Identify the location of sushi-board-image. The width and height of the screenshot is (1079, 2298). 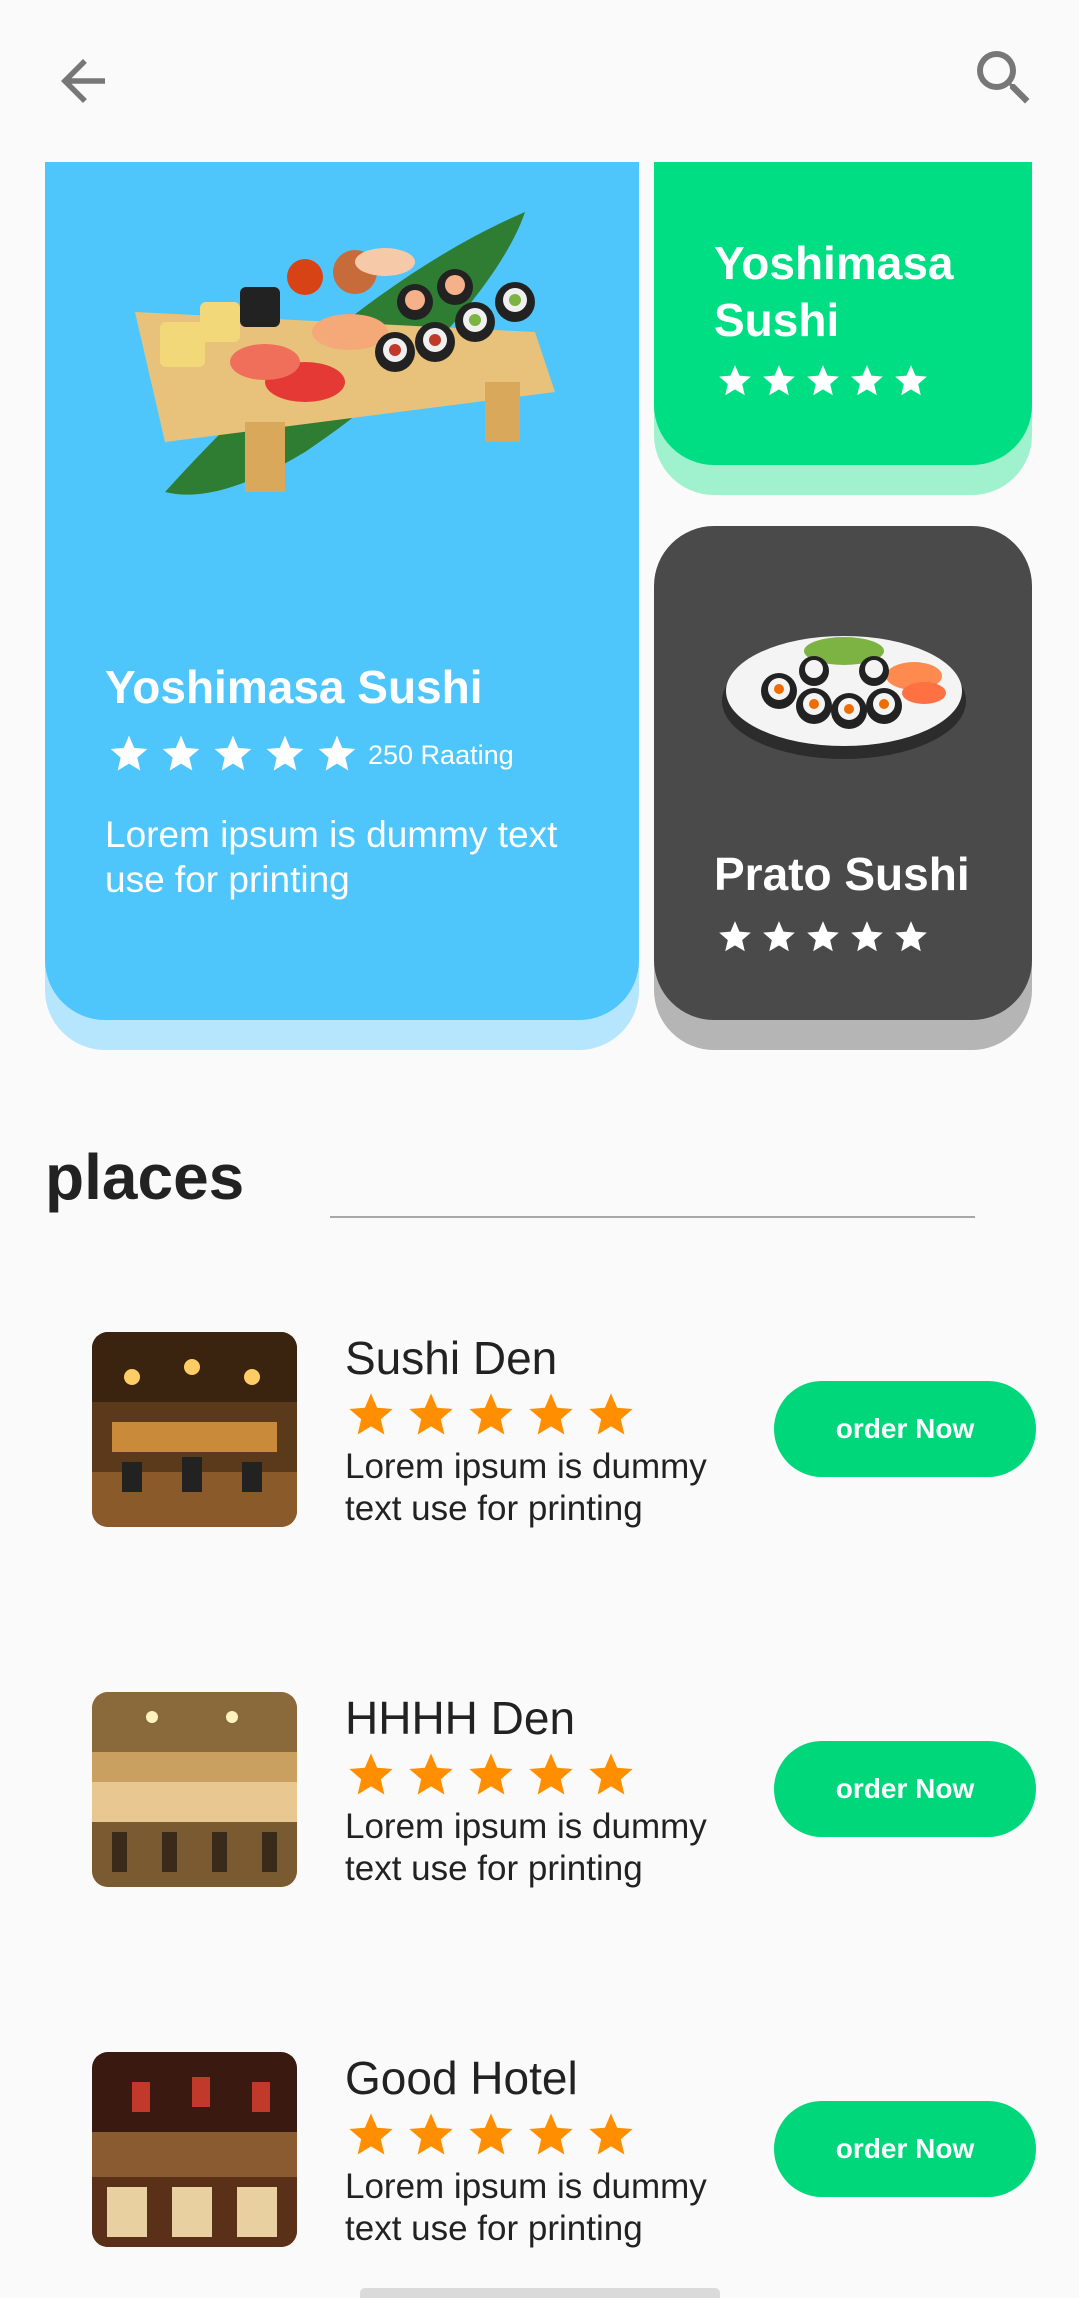
(345, 353).